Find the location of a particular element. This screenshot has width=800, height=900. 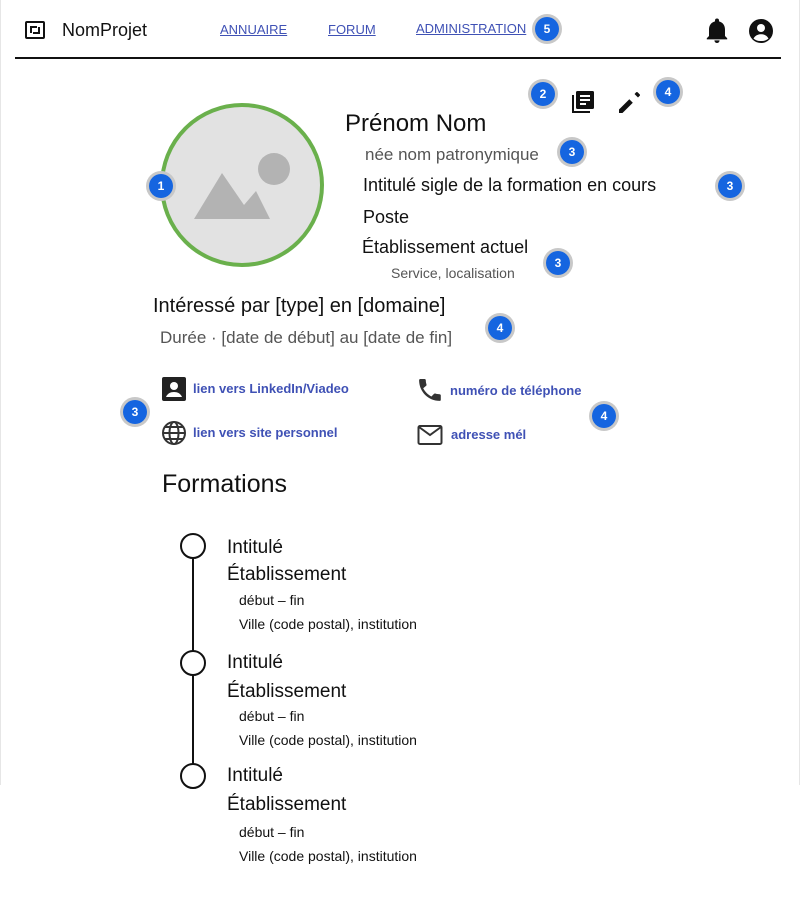

phone-icon is located at coordinates (430, 390).